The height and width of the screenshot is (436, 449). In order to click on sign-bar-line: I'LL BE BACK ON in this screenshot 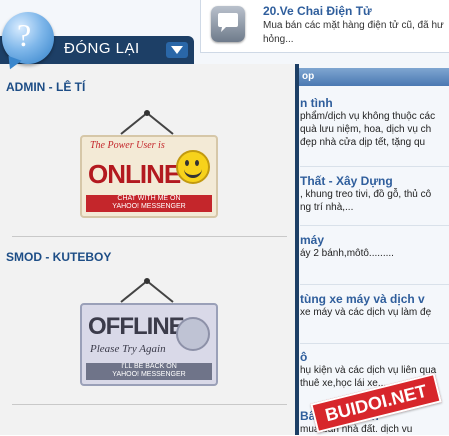, I will do `click(149, 366)`.